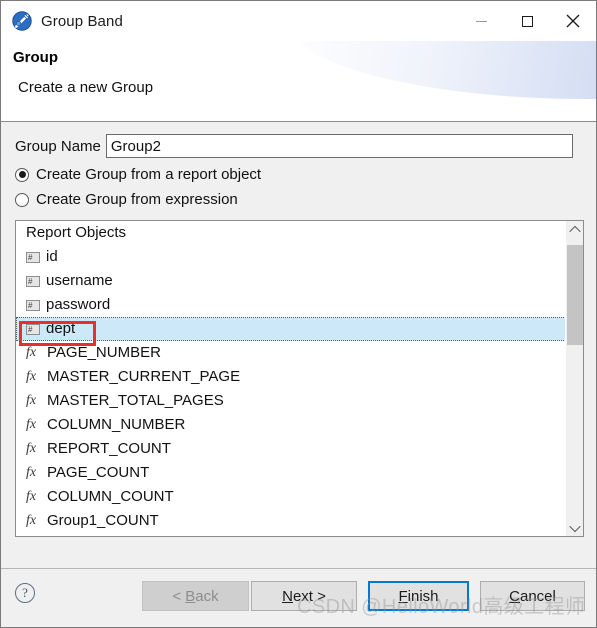  Describe the element at coordinates (22, 199) in the screenshot. I see `radio-unselected-icon` at that location.